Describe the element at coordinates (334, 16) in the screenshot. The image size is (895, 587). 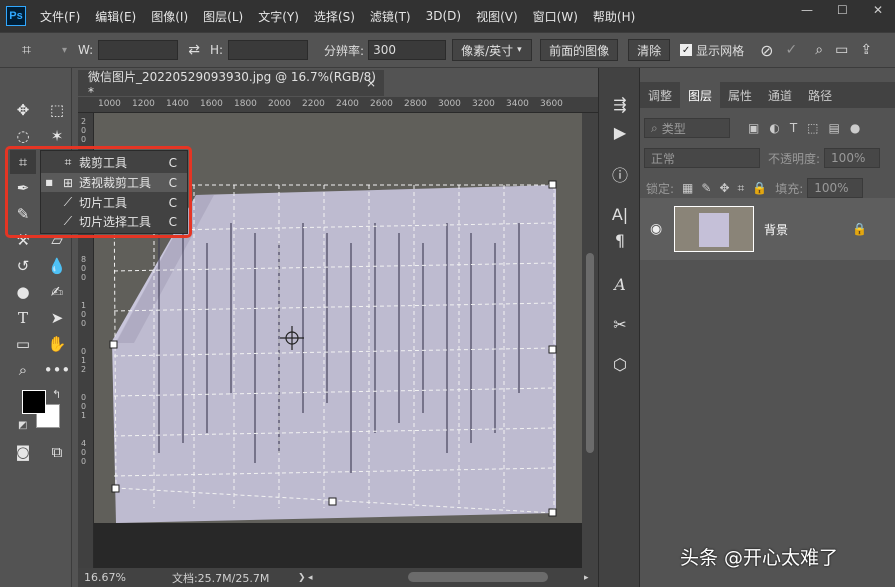
I see `menu-select: 选择(S)` at that location.